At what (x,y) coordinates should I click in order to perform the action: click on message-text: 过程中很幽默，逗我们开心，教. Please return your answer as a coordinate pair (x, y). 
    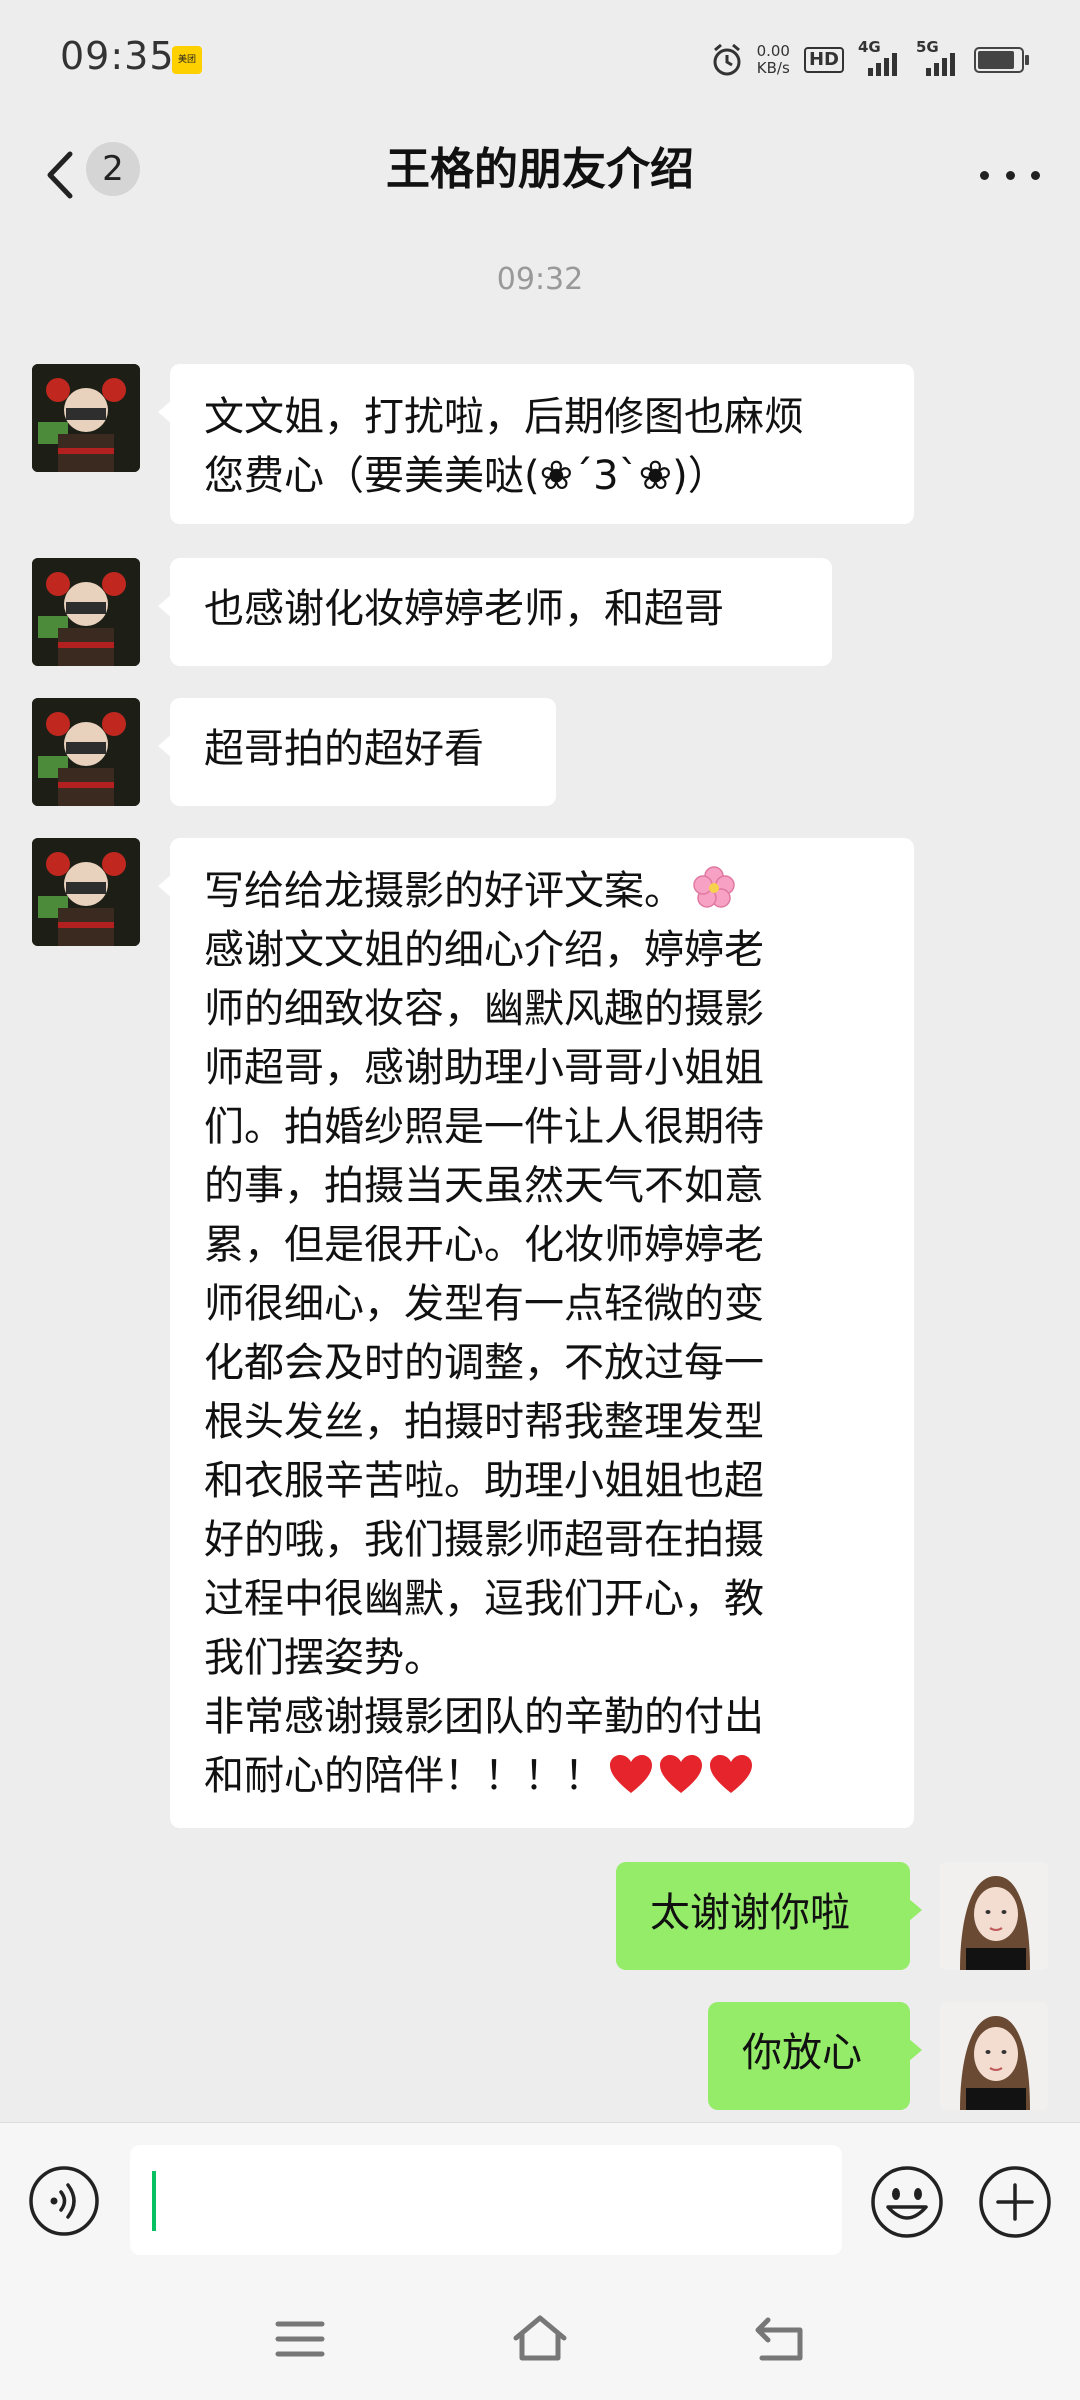
    Looking at the image, I should click on (484, 1599).